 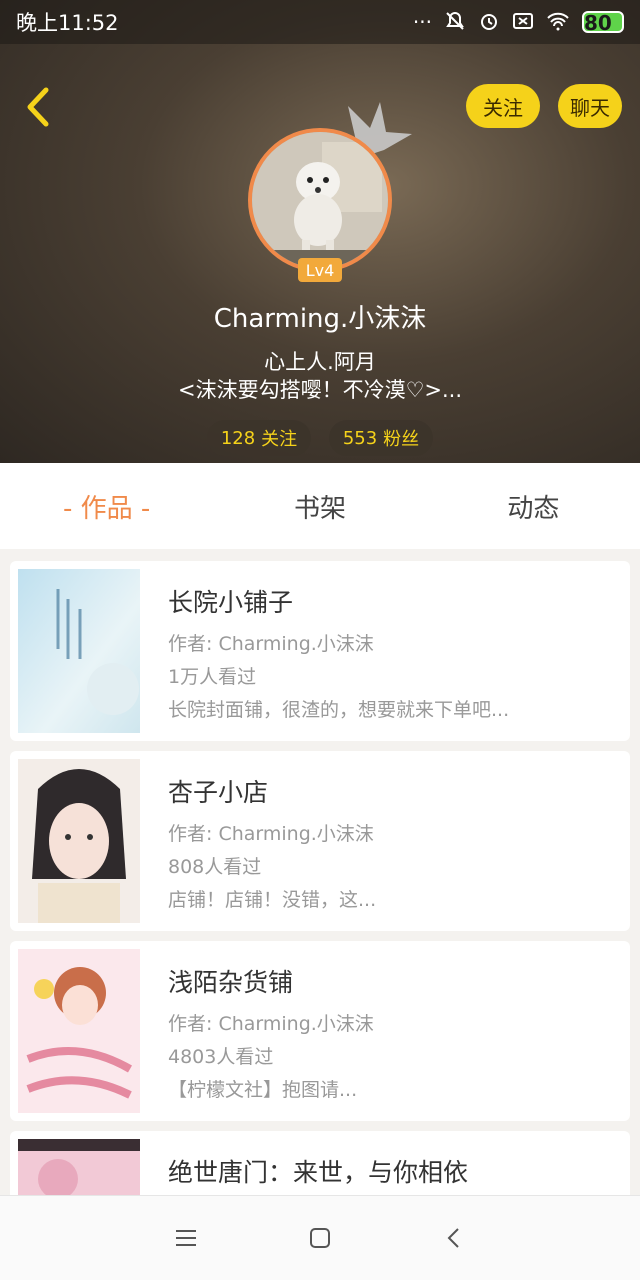 I want to click on following-count: 128, so click(x=238, y=438).